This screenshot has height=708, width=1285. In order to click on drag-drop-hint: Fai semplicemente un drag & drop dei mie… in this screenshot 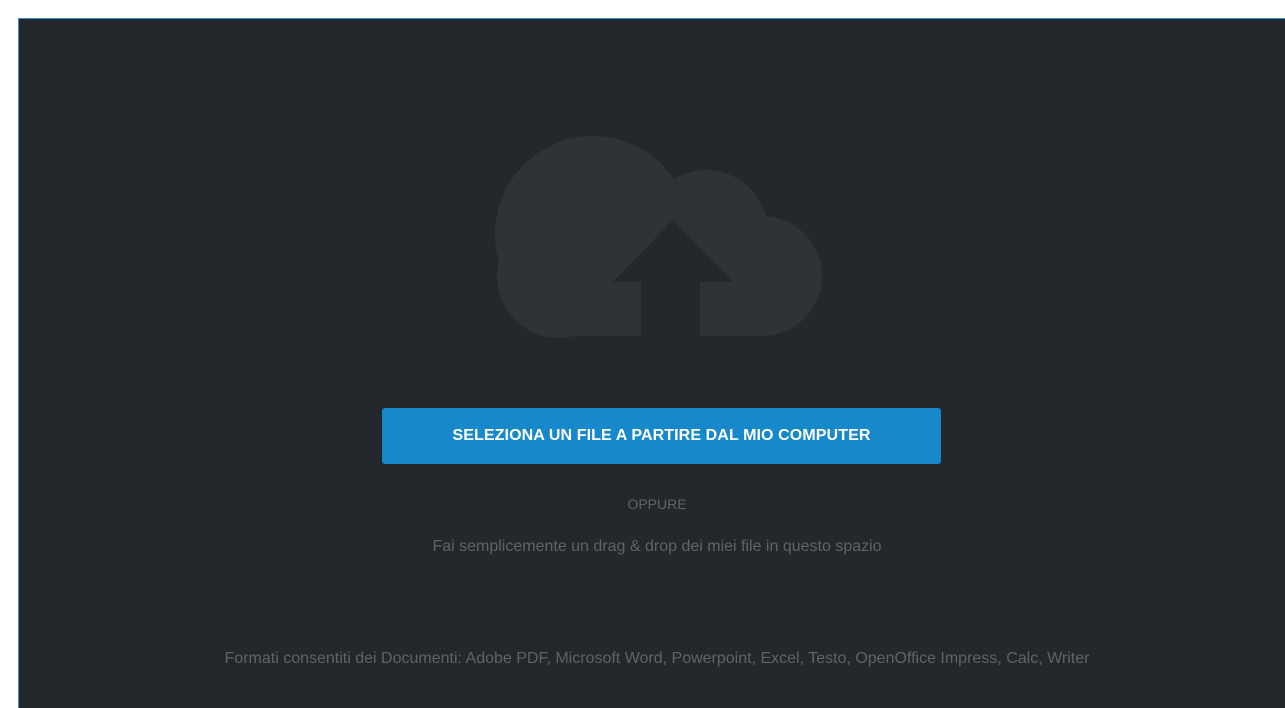, I will do `click(657, 546)`.